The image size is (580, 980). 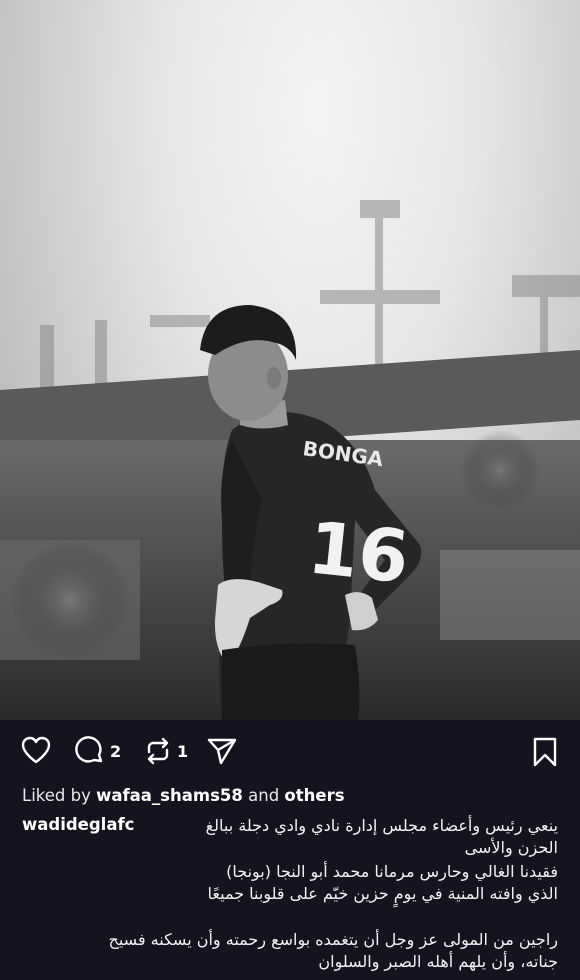 What do you see at coordinates (169, 795) in the screenshot?
I see `liked-by-user-link: wafaa_shams58` at bounding box center [169, 795].